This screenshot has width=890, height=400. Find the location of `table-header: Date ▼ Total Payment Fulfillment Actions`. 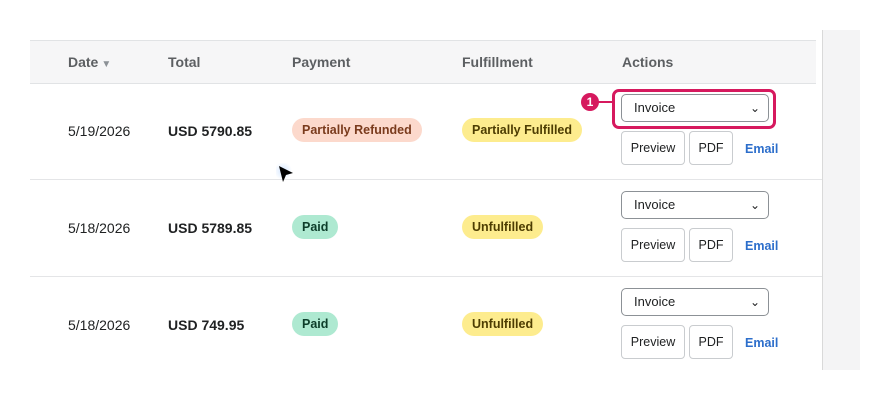

table-header: Date ▼ Total Payment Fulfillment Actions is located at coordinates (423, 62).